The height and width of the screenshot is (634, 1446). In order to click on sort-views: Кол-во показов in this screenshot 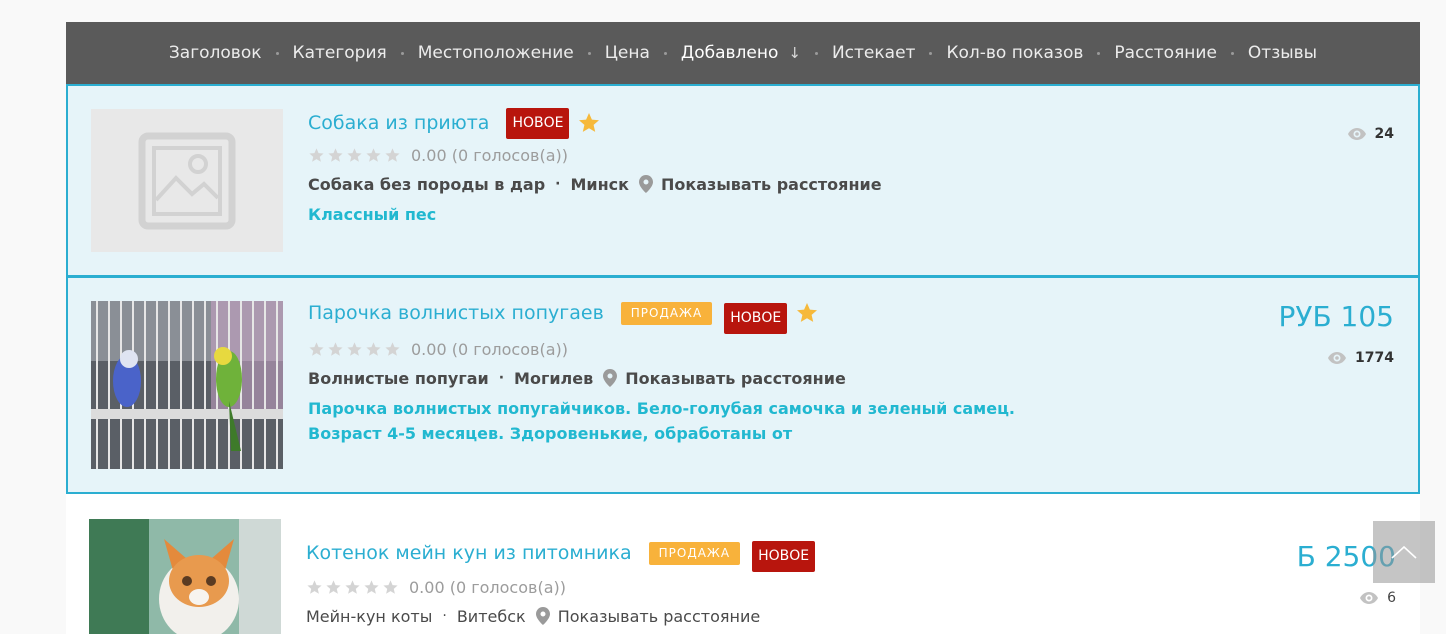, I will do `click(1014, 53)`.